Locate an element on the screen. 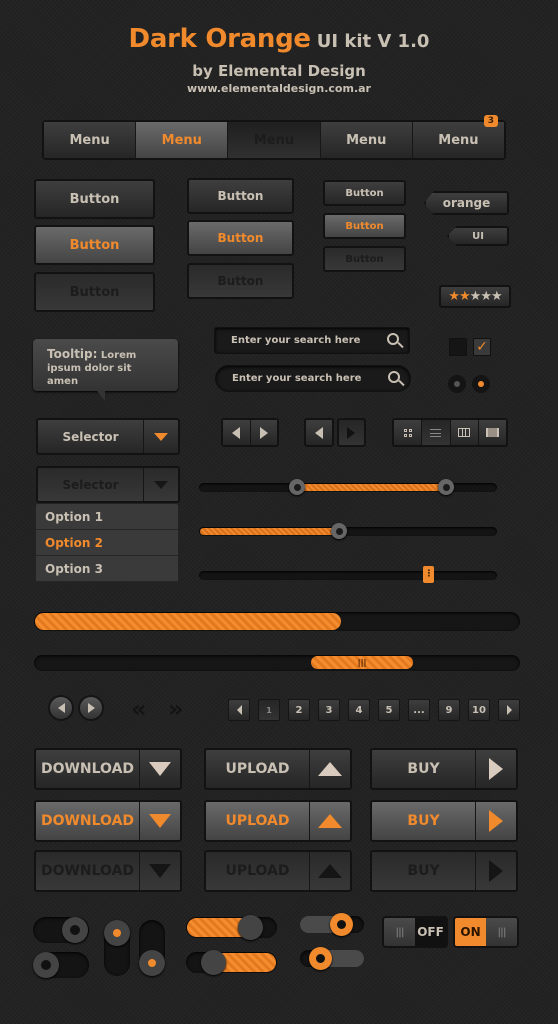  round-prev-button is located at coordinates (61, 708).